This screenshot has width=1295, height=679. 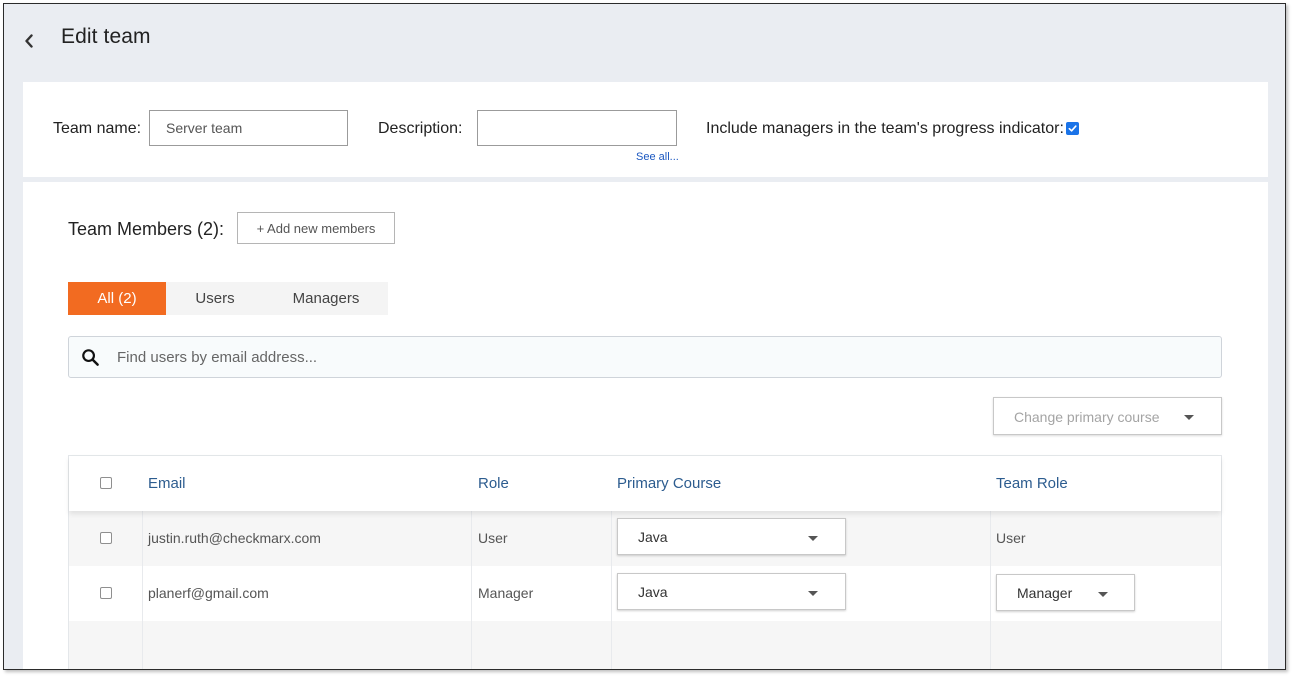 I want to click on select-all-checkbox, so click(x=106, y=483).